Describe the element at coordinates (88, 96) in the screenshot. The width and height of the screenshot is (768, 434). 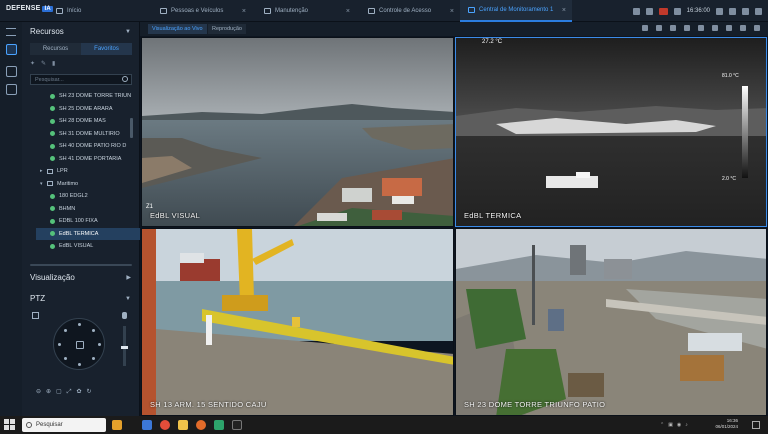
I see `tree-item: SH 23 DOME TORRE TRIUN` at that location.